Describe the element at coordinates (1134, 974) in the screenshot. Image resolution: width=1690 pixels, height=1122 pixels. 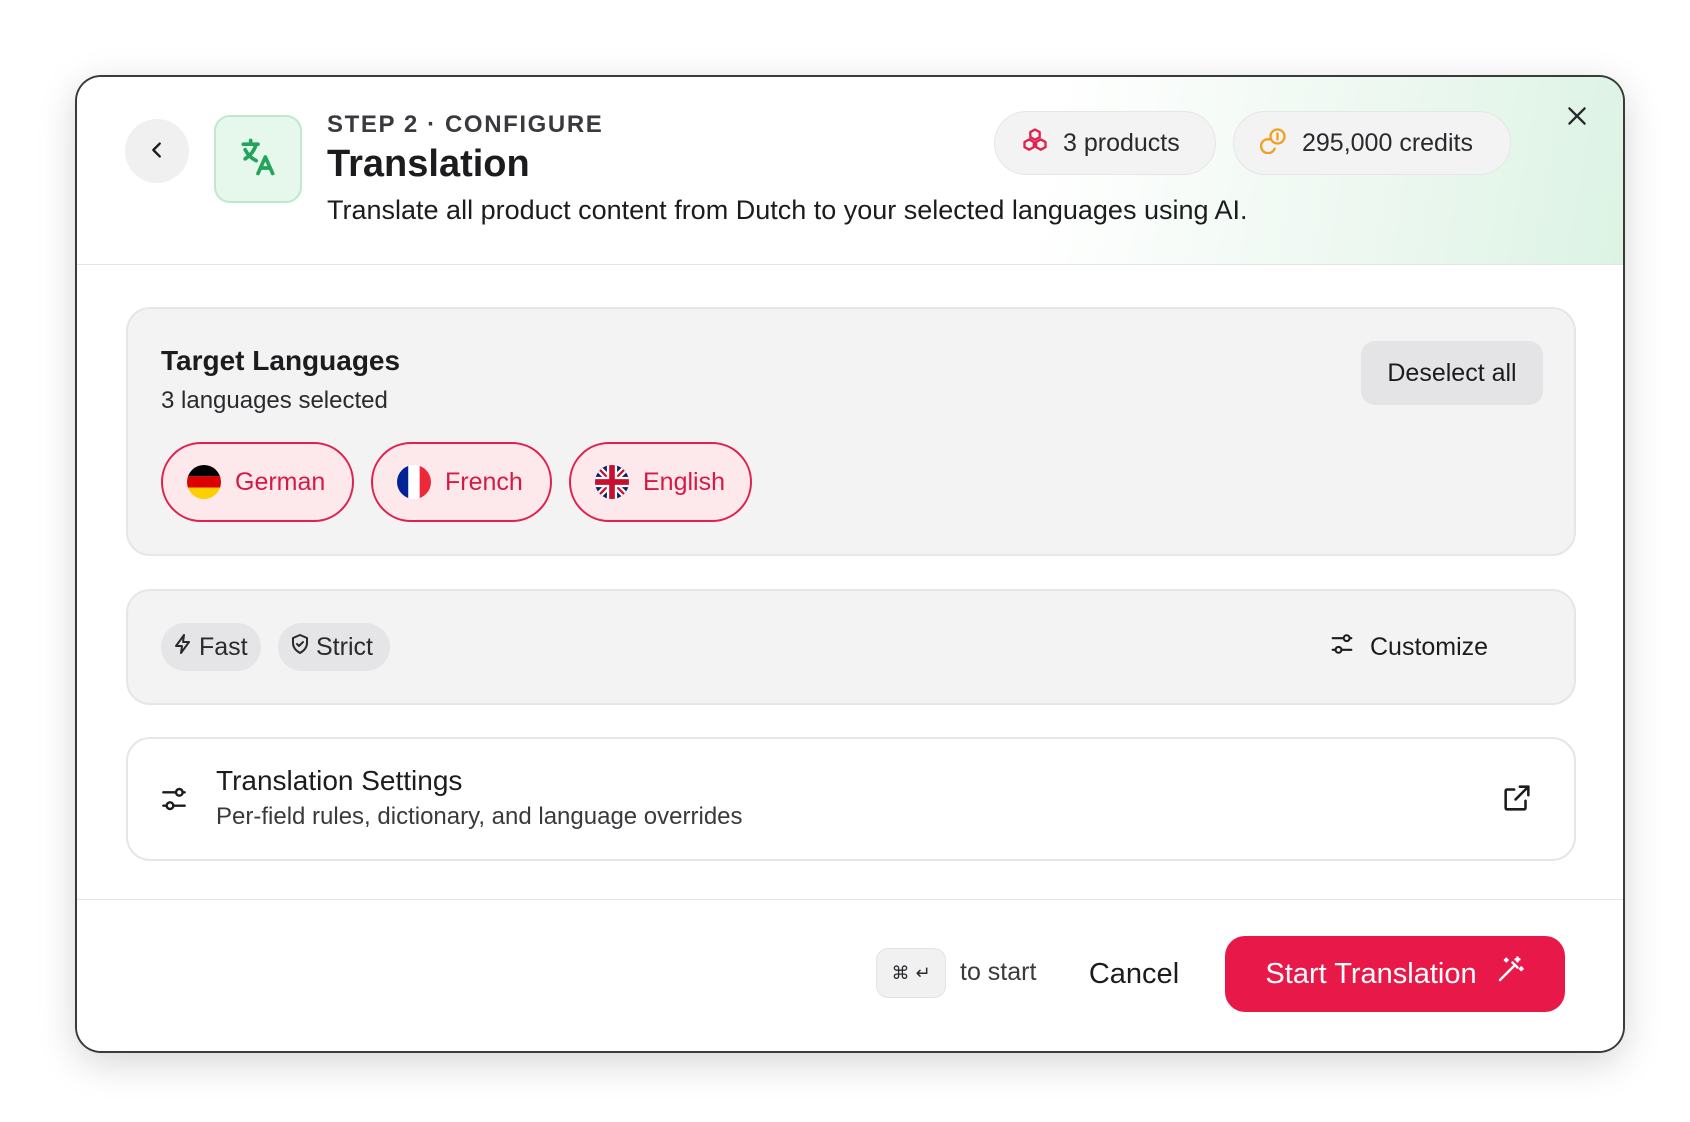
I see `cancel-button: Cancel` at that location.